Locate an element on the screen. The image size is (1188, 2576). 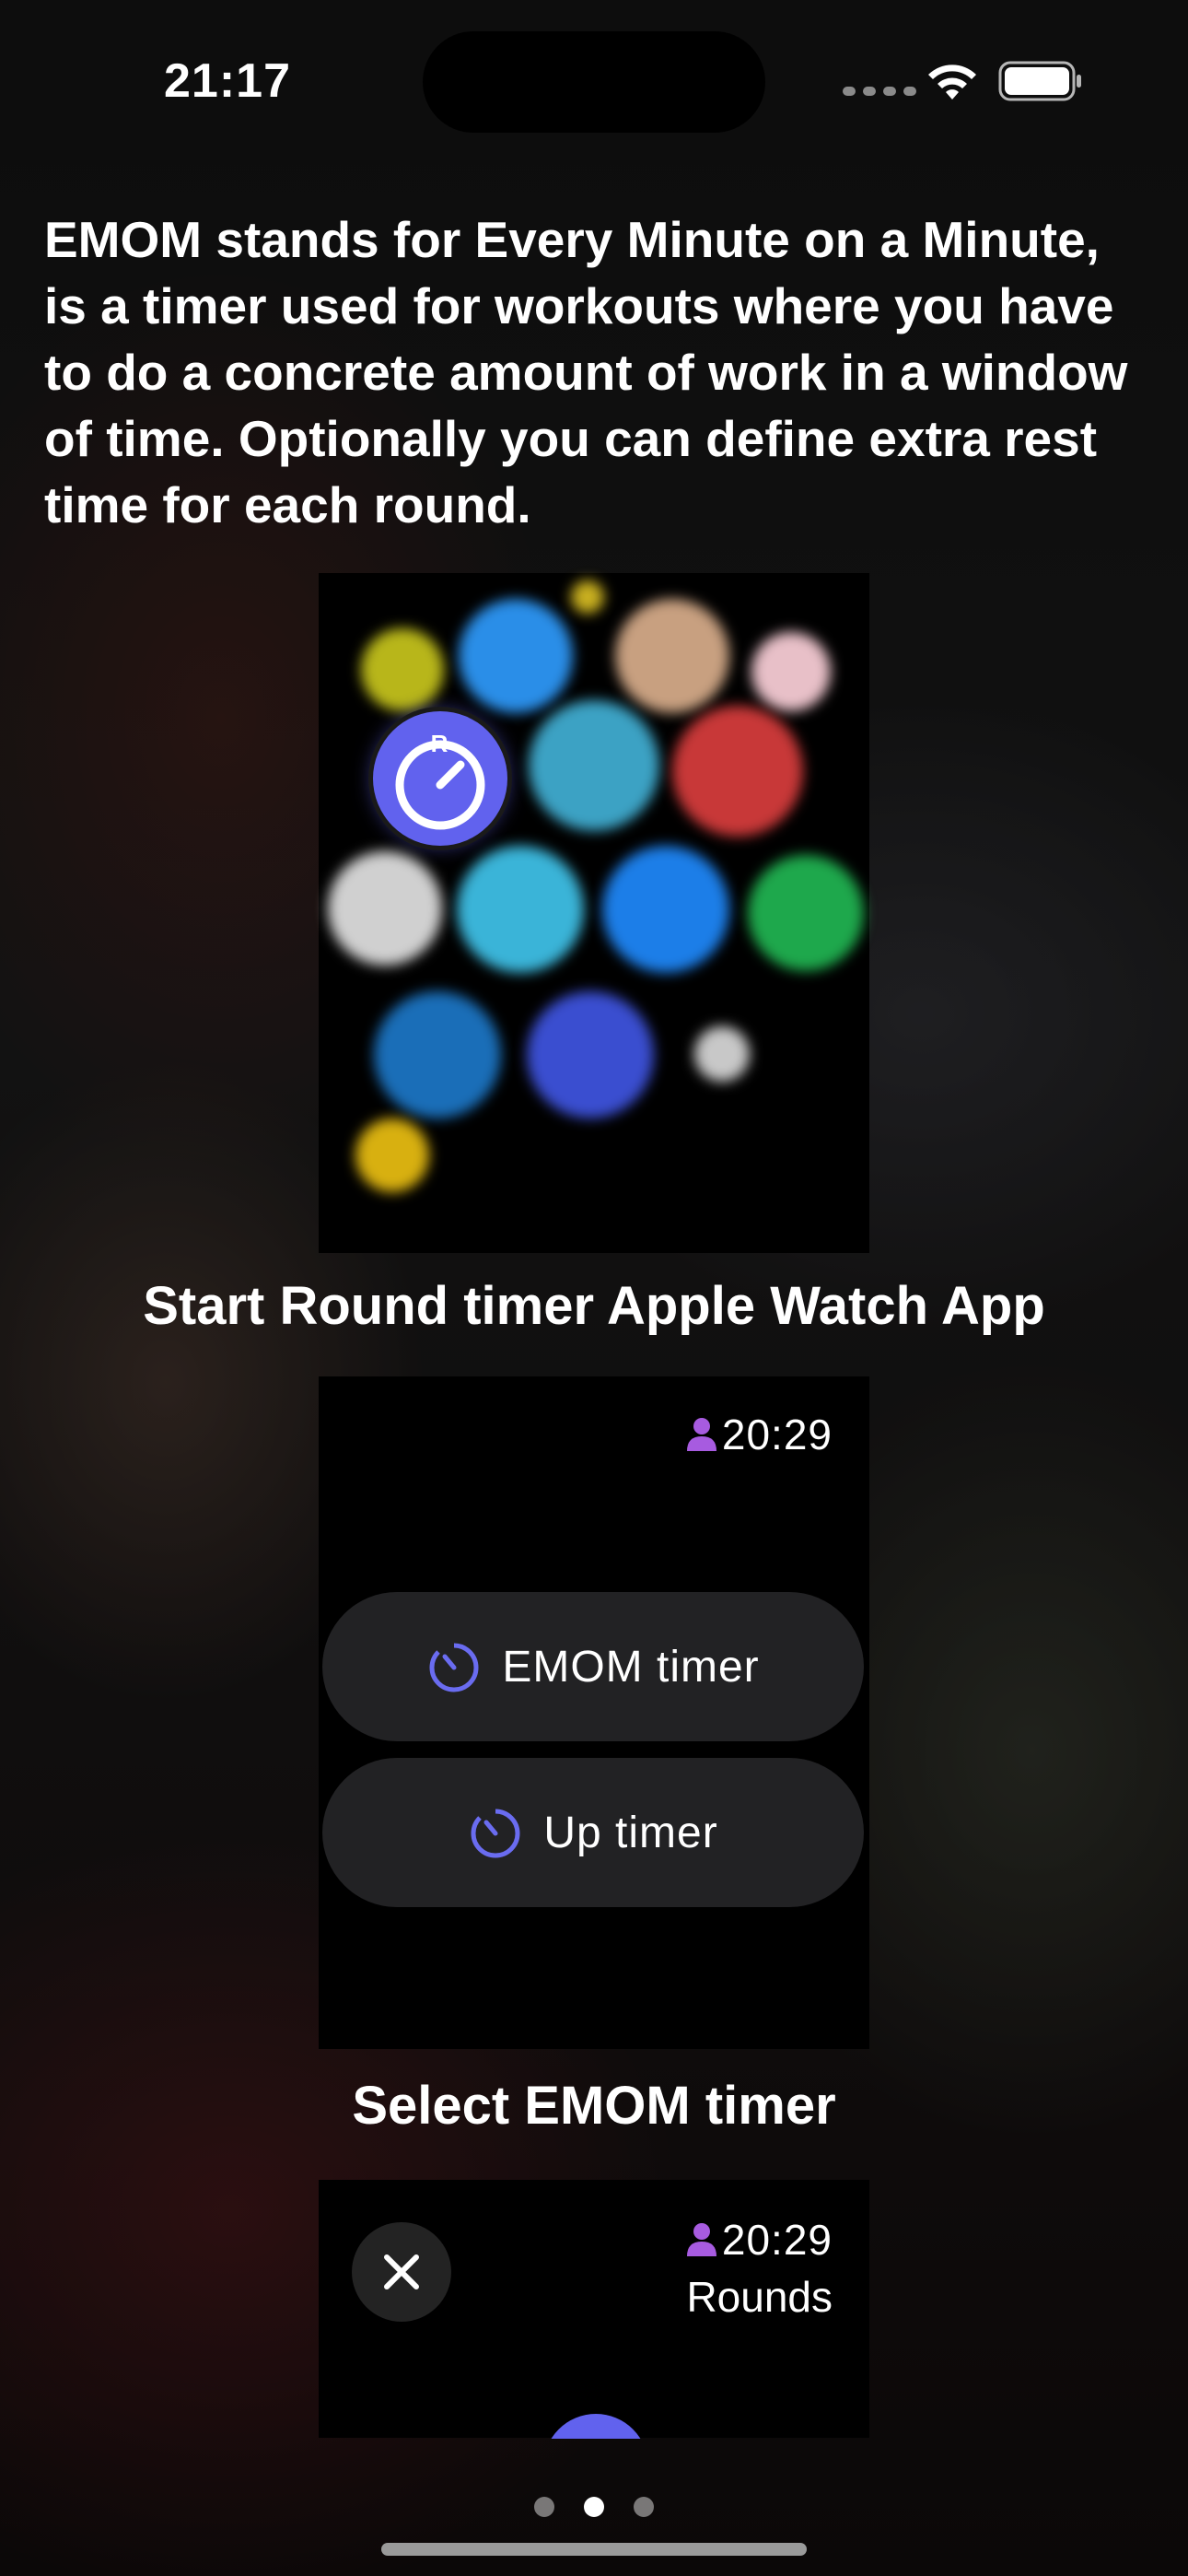
round-timer-app-icon: R is located at coordinates (440, 778).